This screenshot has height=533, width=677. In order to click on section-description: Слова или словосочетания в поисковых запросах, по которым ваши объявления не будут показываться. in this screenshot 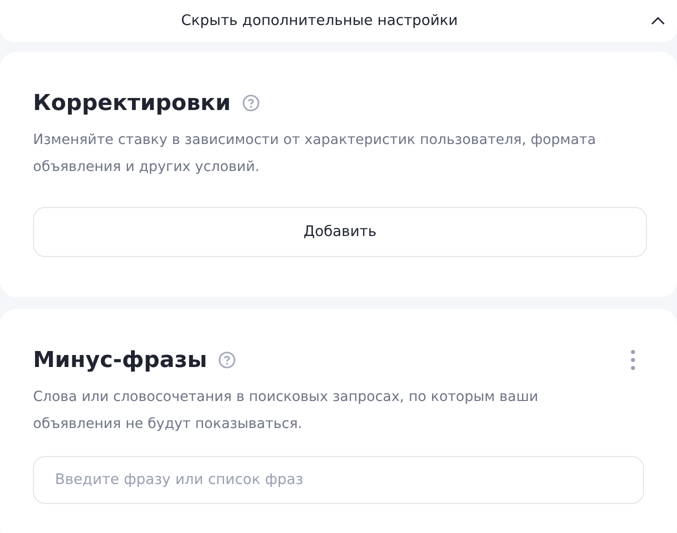, I will do `click(286, 411)`.